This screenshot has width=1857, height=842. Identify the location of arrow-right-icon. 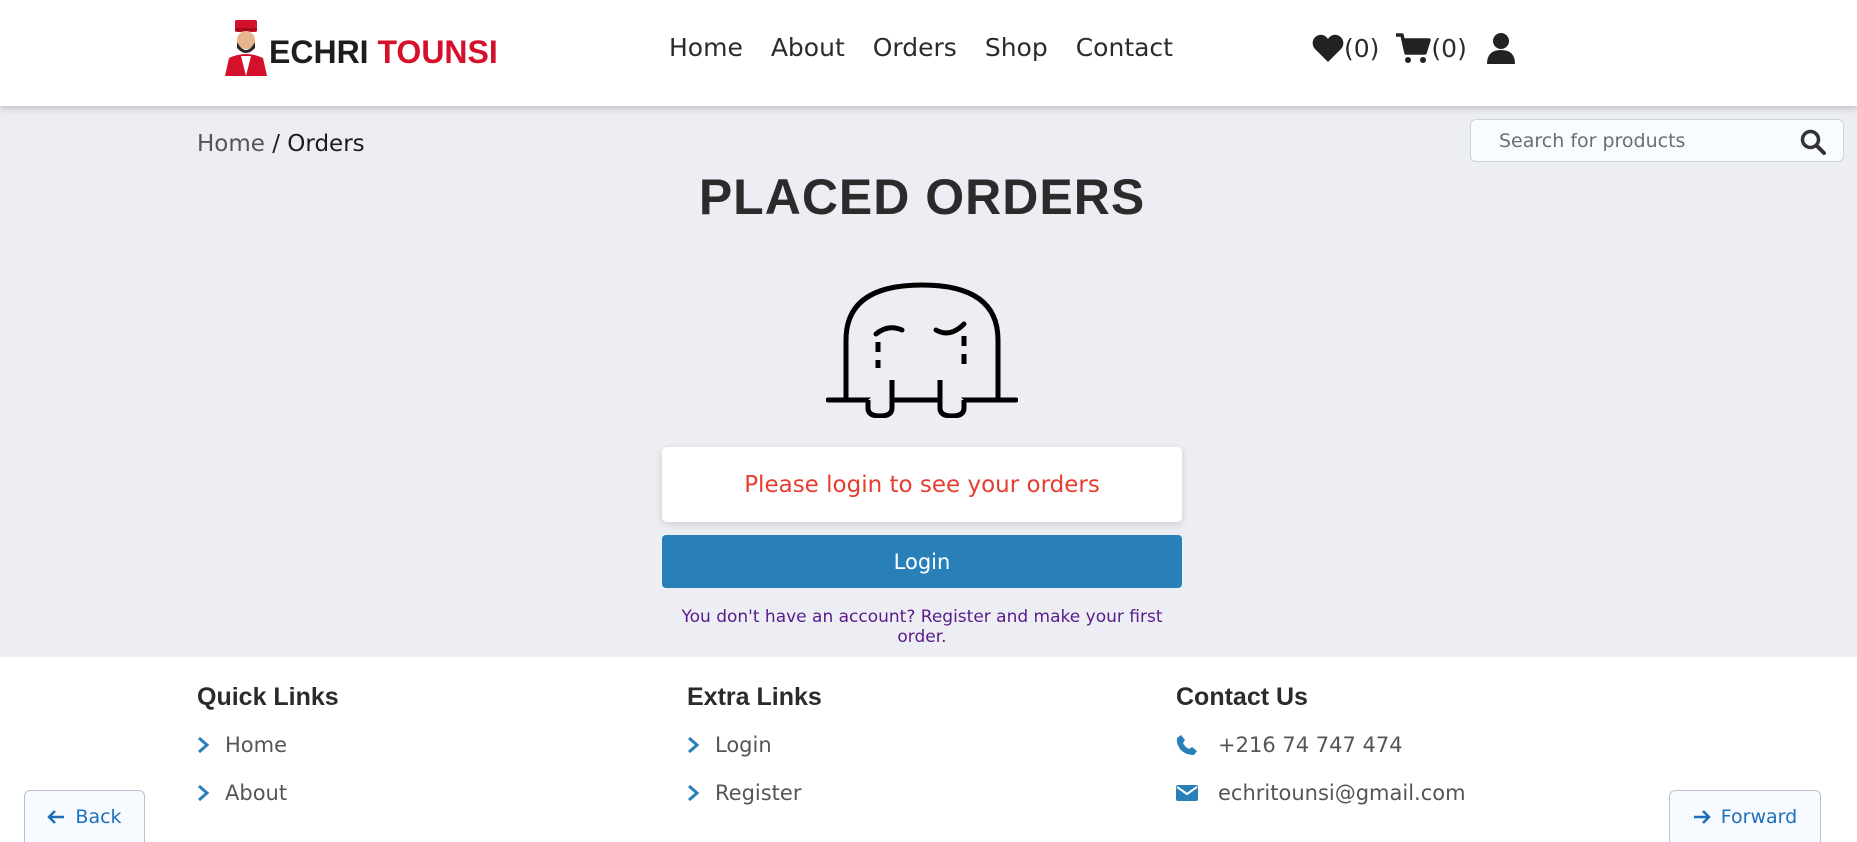
(1702, 816).